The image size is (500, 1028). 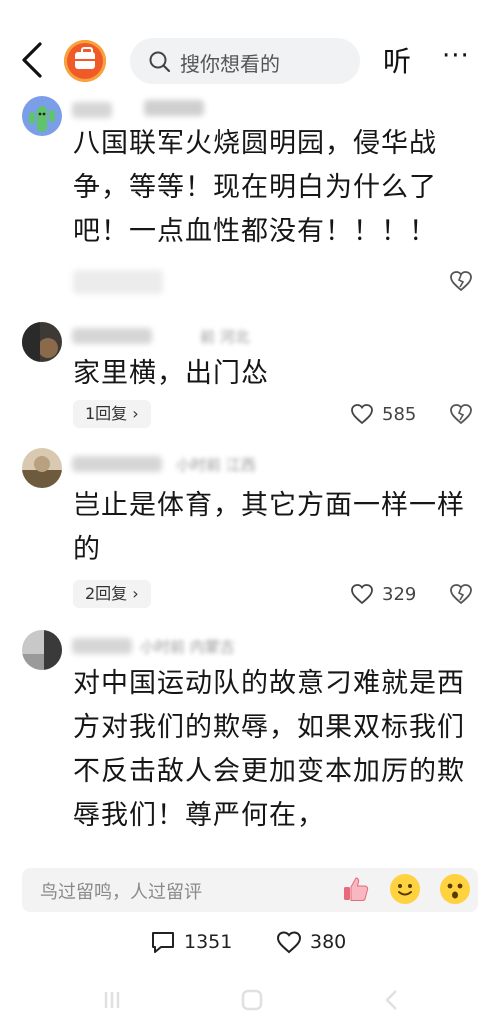 I want to click on like-count: 329, so click(x=399, y=594).